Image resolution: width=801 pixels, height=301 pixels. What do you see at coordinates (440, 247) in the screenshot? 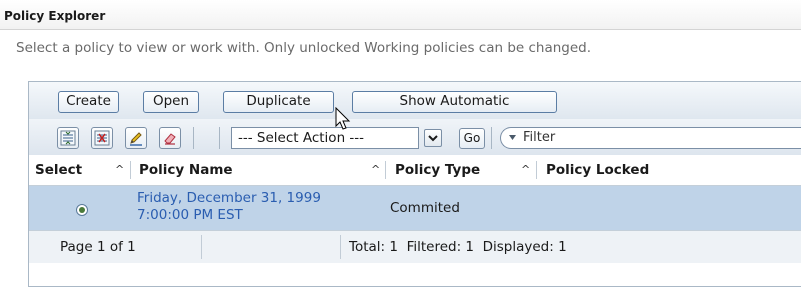
I see `footer-filtered: Filtered: 1` at bounding box center [440, 247].